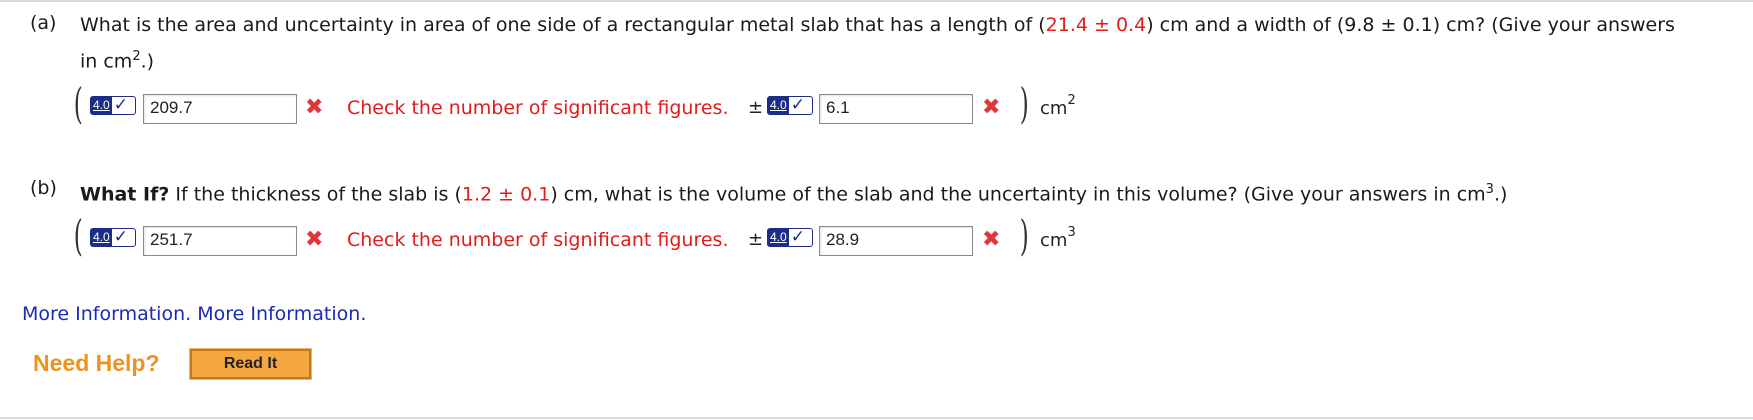 This screenshot has height=420, width=1753. I want to click on part-a-line2-prefix: in cm, so click(106, 61).